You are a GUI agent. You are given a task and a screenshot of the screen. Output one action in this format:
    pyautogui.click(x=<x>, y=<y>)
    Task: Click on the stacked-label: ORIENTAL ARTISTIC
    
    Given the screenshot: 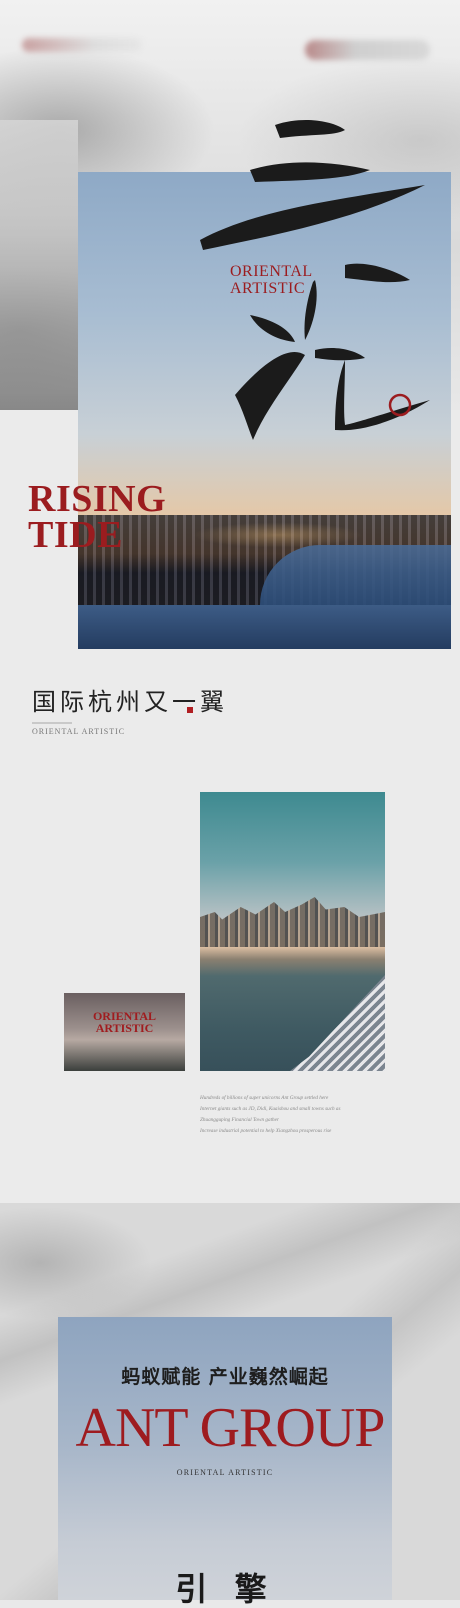 What is the action you would take?
    pyautogui.click(x=271, y=280)
    